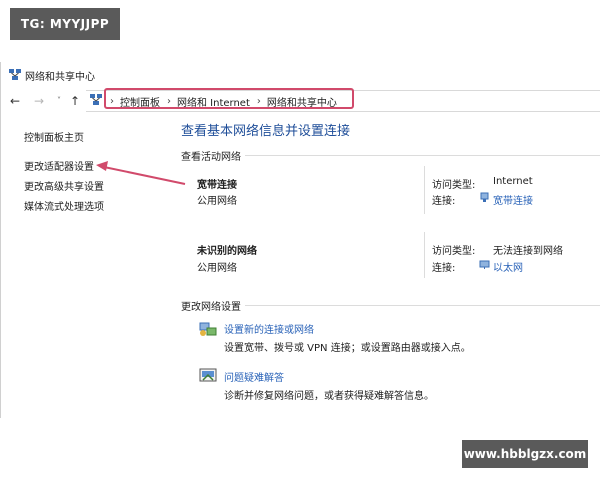 The height and width of the screenshot is (480, 600). Describe the element at coordinates (60, 77) in the screenshot. I see `window-title: 网络和共享中心` at that location.